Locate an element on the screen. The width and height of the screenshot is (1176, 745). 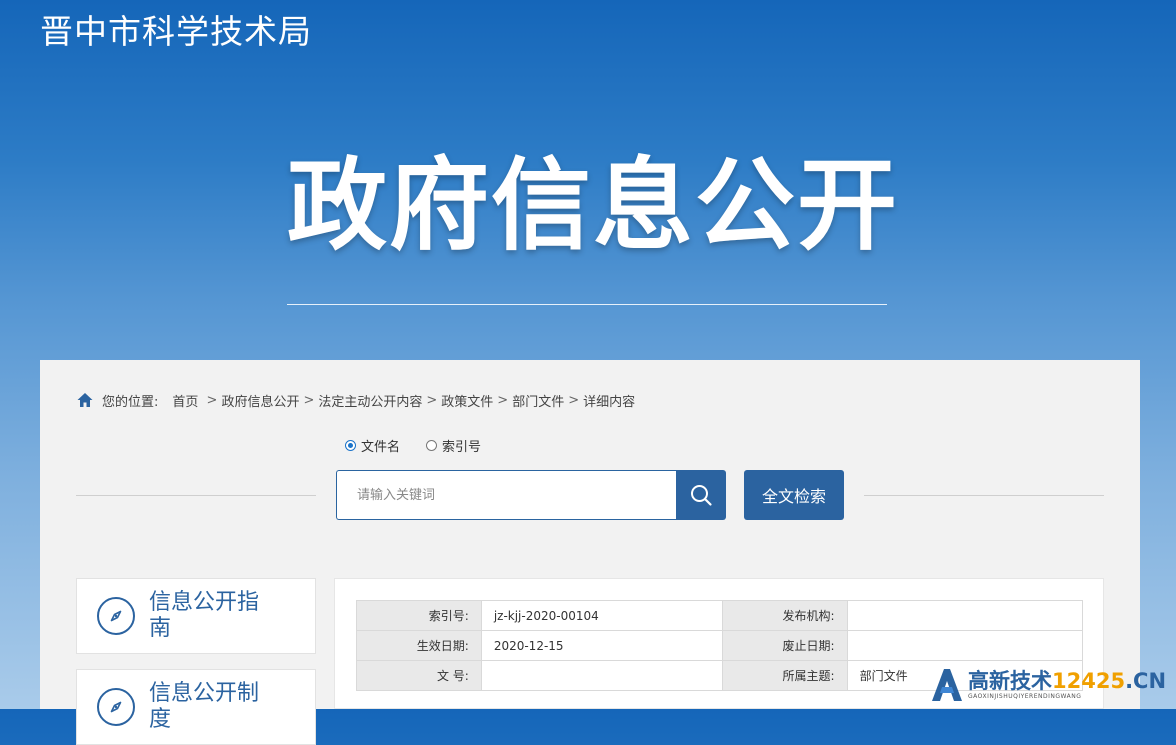
watermark: 高新技术12425.CN GAOXINJISHUQIYERENDINGWANG is located at coordinates (1052, 684).